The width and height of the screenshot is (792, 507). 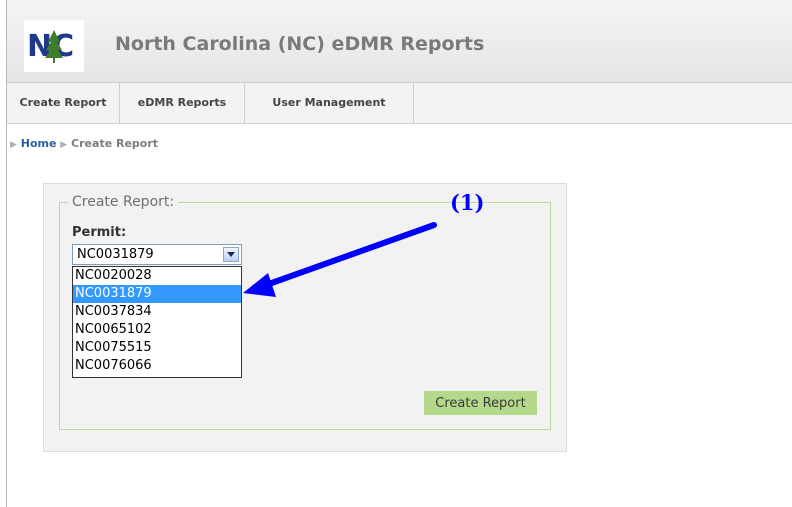 I want to click on breadcrumb: ▶ Home ▶ Create Report, so click(x=84, y=143).